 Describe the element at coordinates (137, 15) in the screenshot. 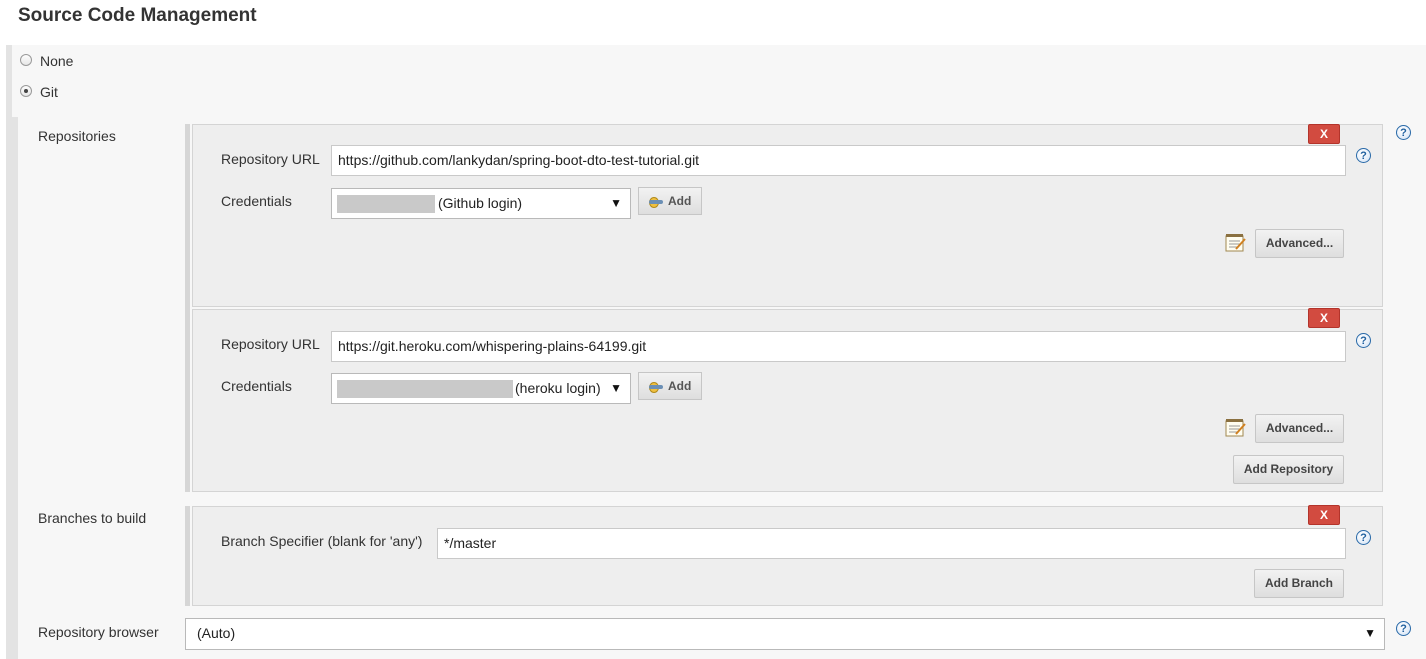

I see `section-title: Source Code Management` at that location.